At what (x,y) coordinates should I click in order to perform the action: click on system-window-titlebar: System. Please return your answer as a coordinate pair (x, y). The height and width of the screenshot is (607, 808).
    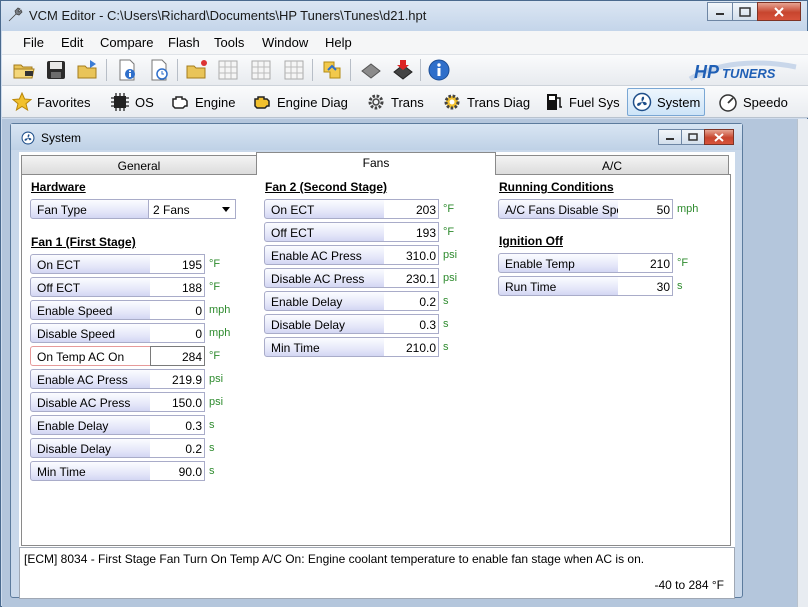
    Looking at the image, I should click on (376, 137).